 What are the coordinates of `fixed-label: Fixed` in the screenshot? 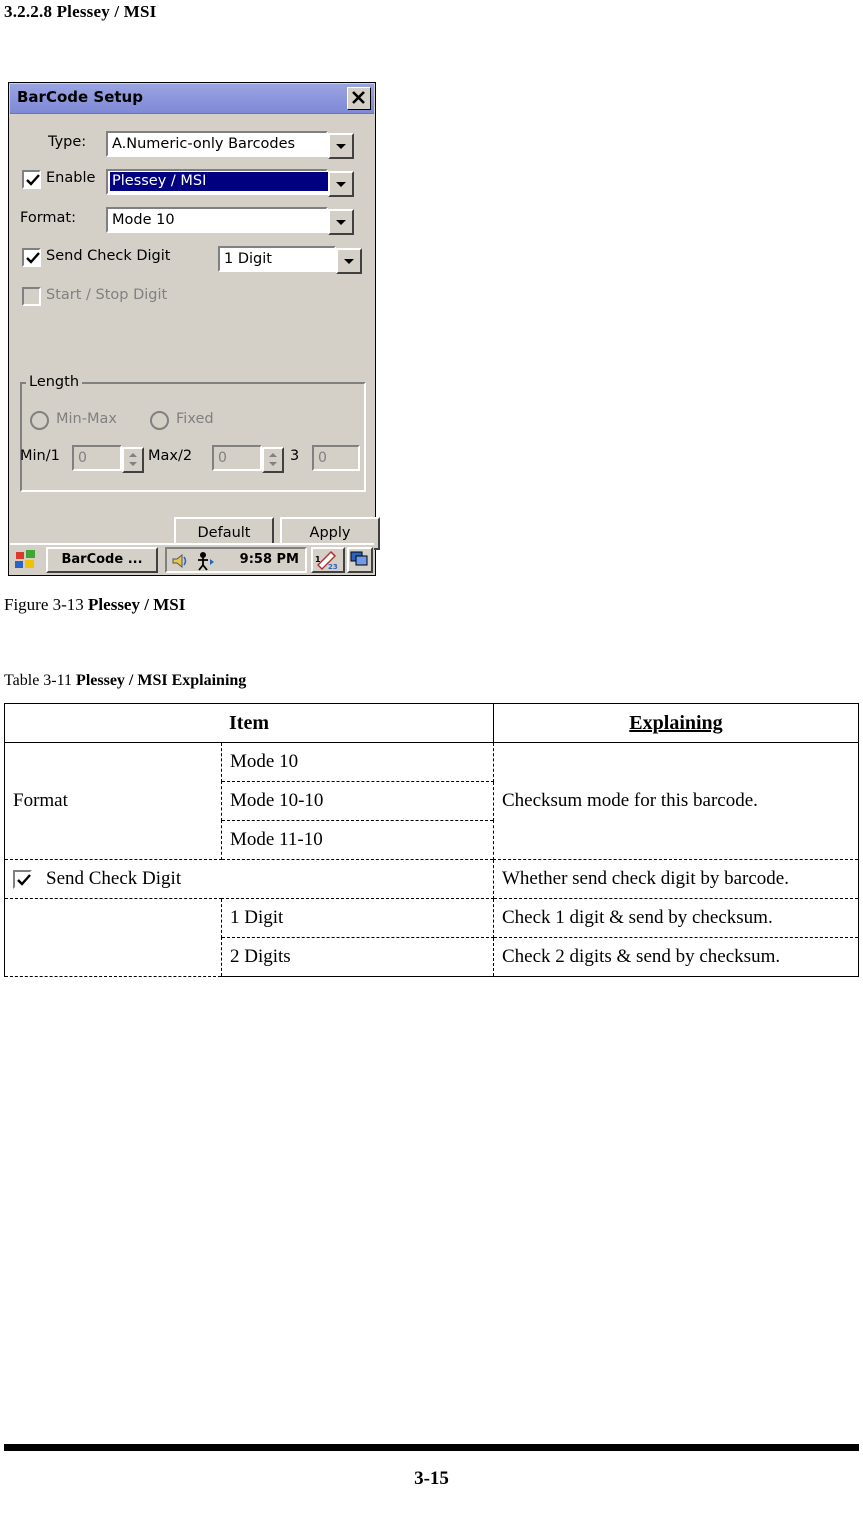 It's located at (195, 419).